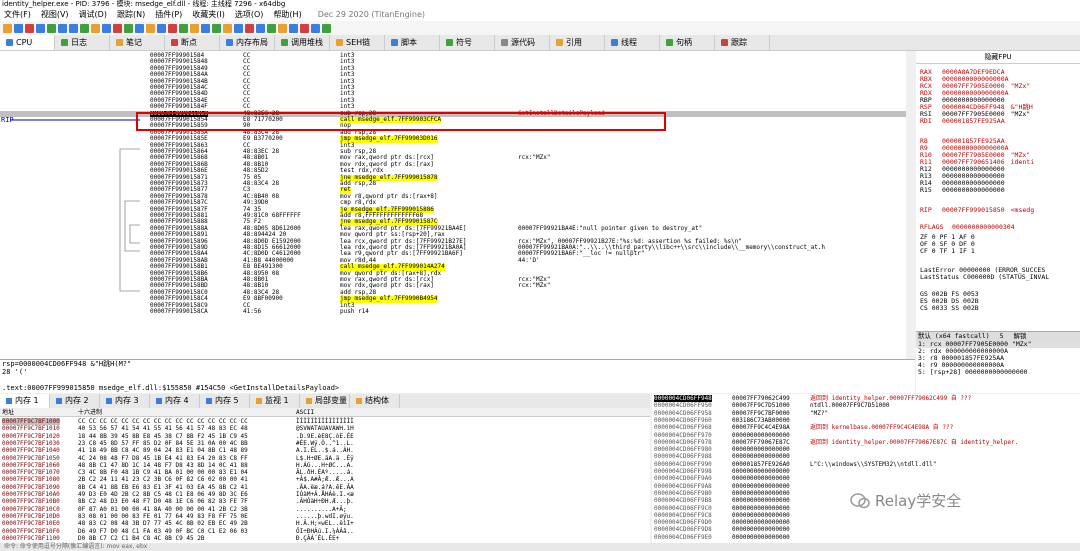 Image resolution: width=1080 pixels, height=551 pixels. What do you see at coordinates (866, 435) in the screenshot?
I see `stack-row: 0000004CD06FF970 0000000000000000` at bounding box center [866, 435].